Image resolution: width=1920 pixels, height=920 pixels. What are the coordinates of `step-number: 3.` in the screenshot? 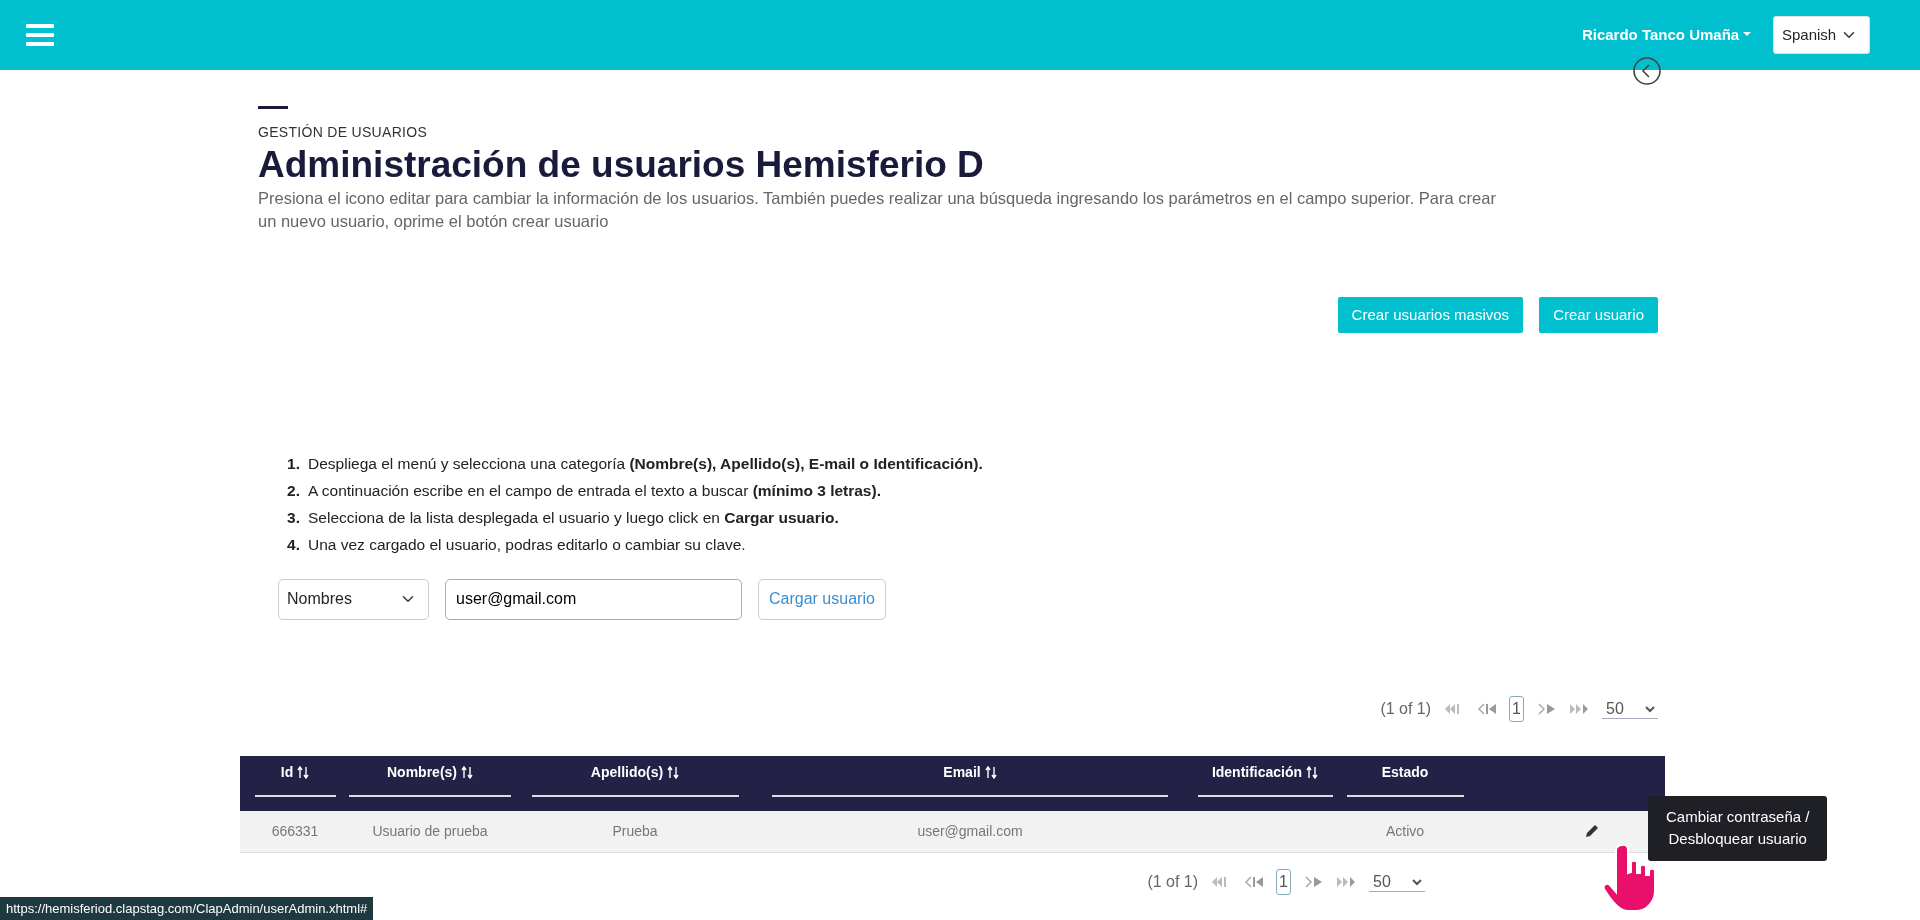 It's located at (293, 518).